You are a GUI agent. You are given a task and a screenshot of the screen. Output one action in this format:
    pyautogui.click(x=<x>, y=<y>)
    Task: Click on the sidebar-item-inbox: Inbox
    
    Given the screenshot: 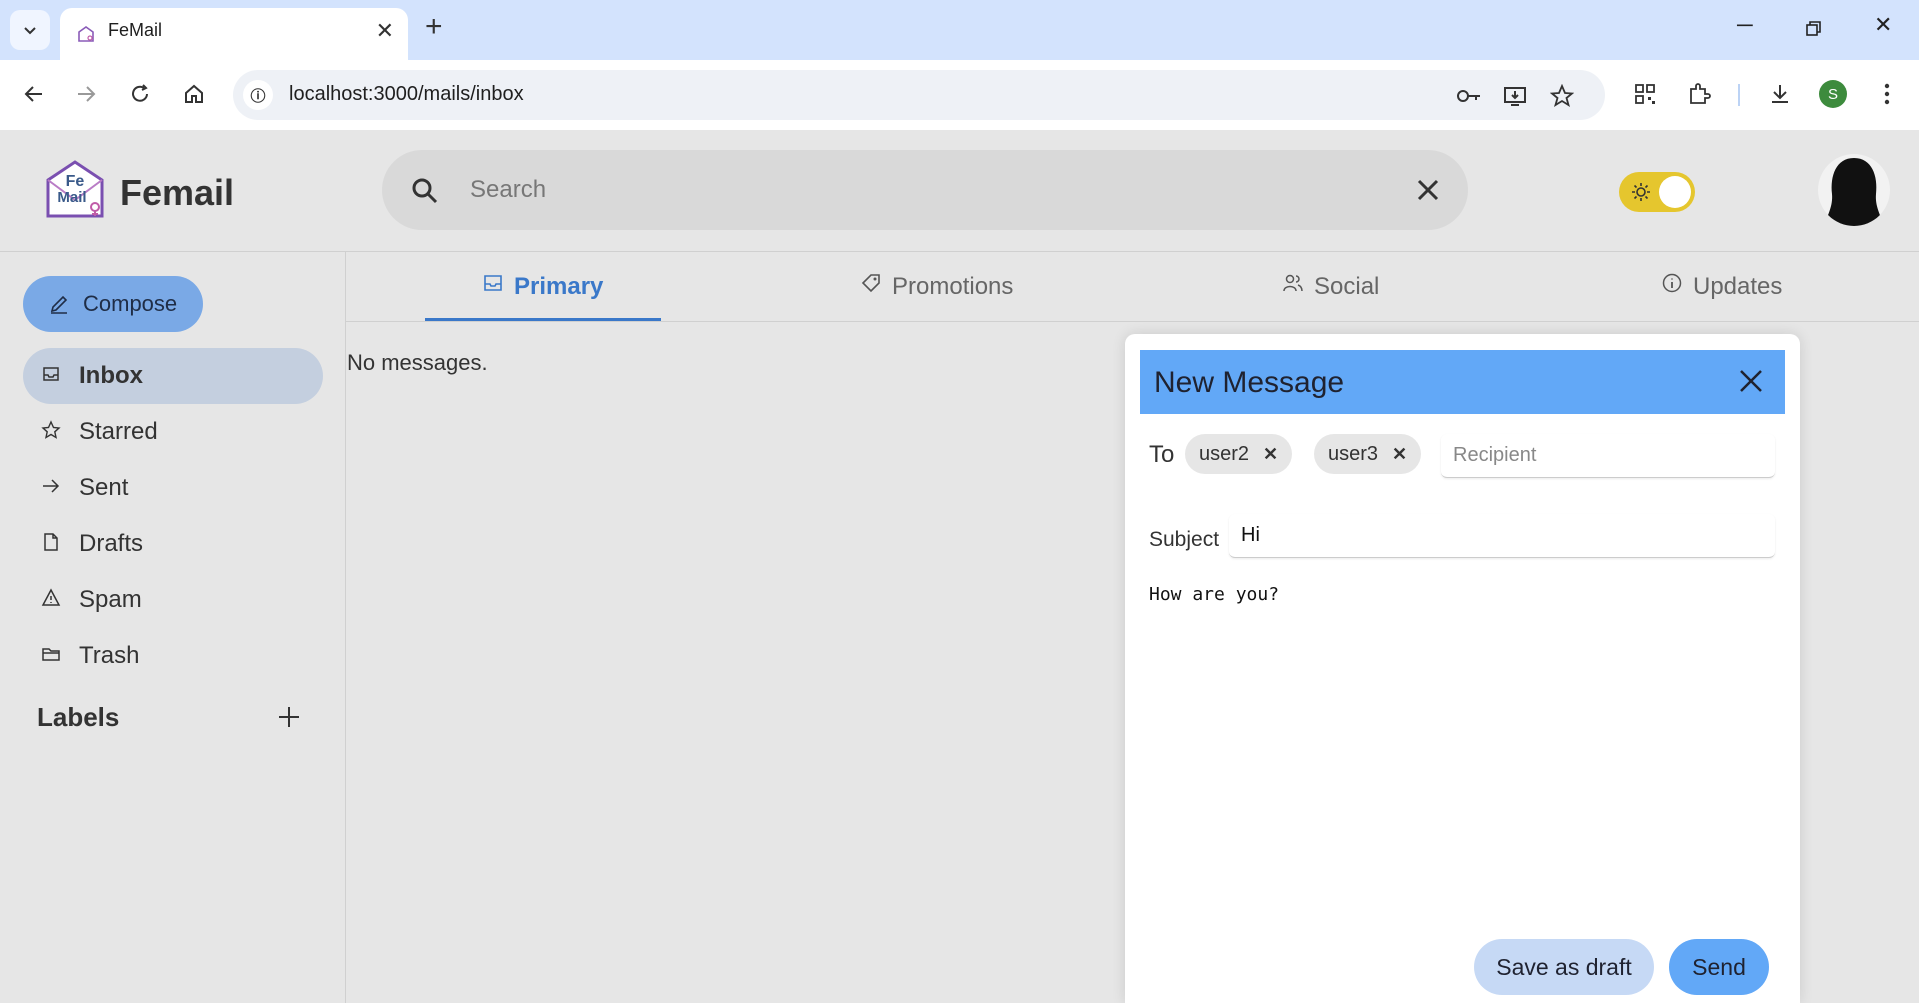 What is the action you would take?
    pyautogui.click(x=173, y=376)
    